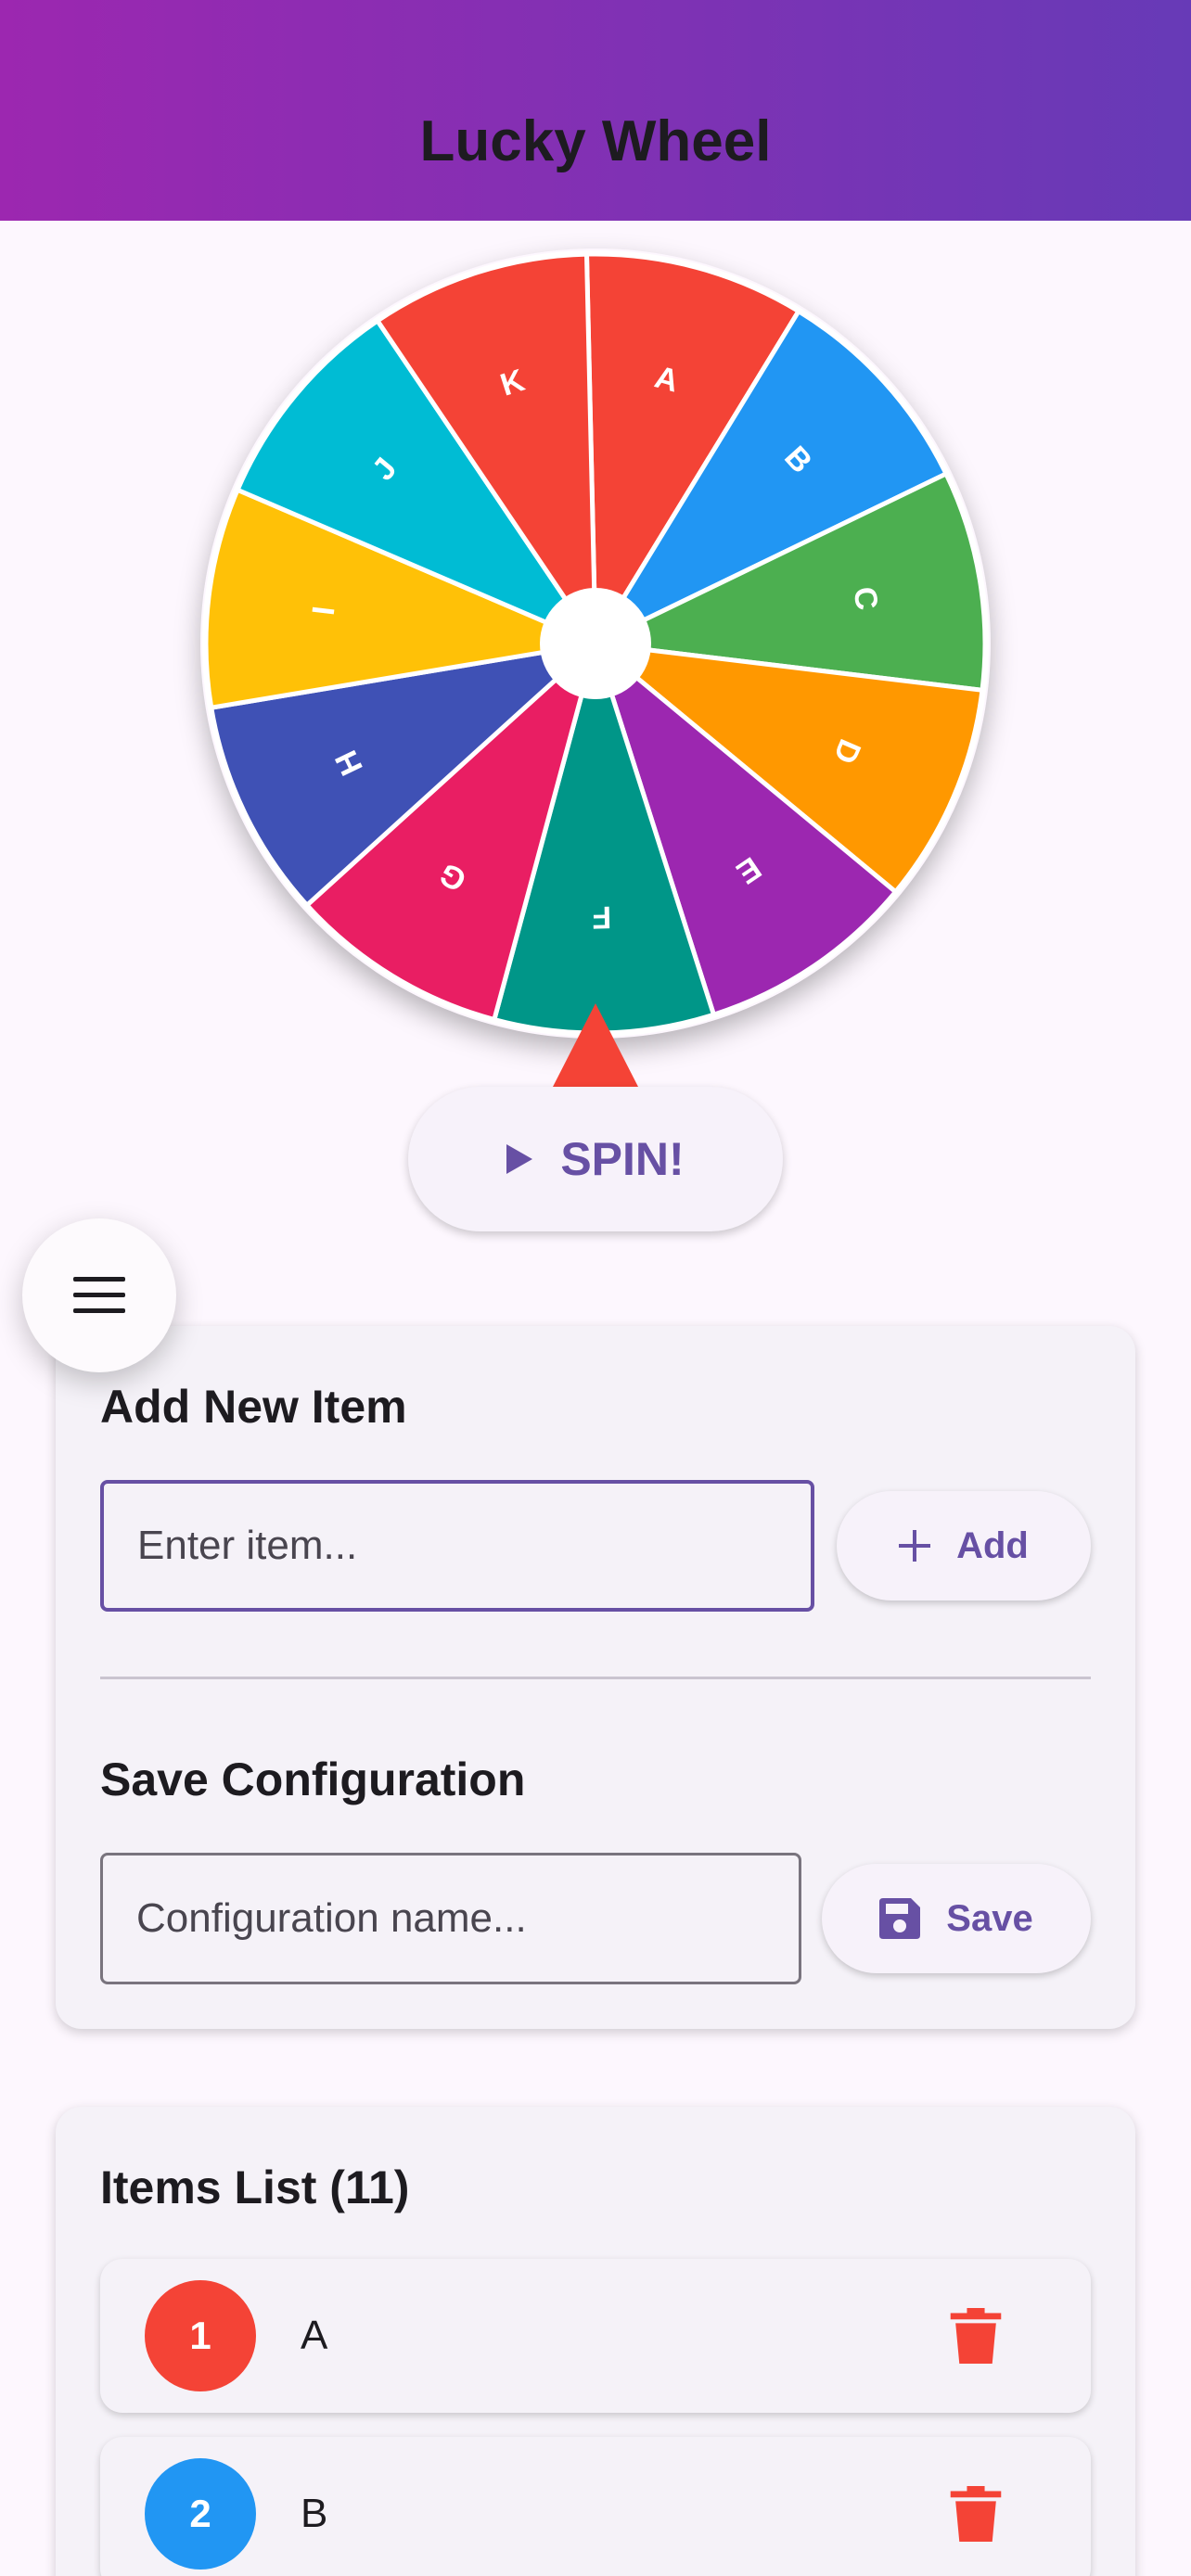 The width and height of the screenshot is (1191, 2576). What do you see at coordinates (595, 2506) in the screenshot?
I see `list-item: 2 B` at bounding box center [595, 2506].